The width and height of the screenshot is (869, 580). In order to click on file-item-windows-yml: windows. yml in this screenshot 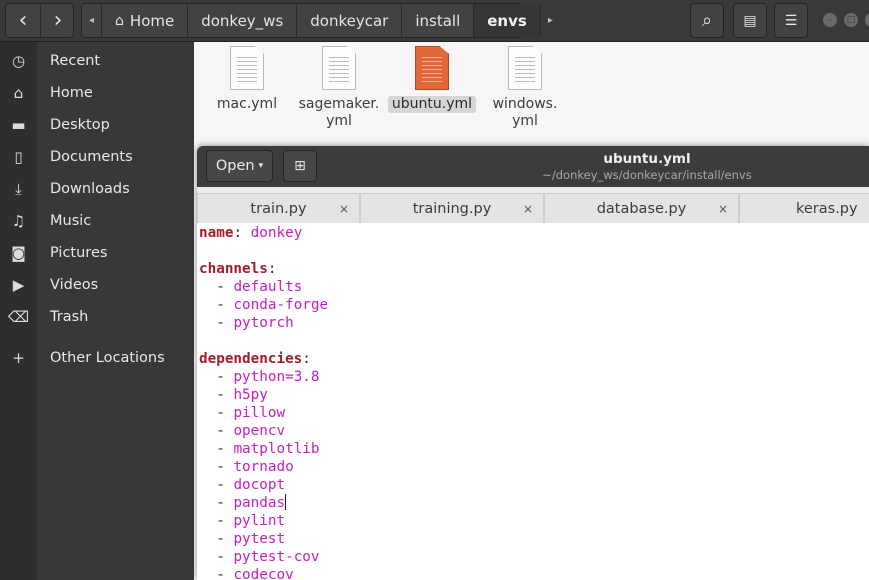, I will do `click(525, 88)`.